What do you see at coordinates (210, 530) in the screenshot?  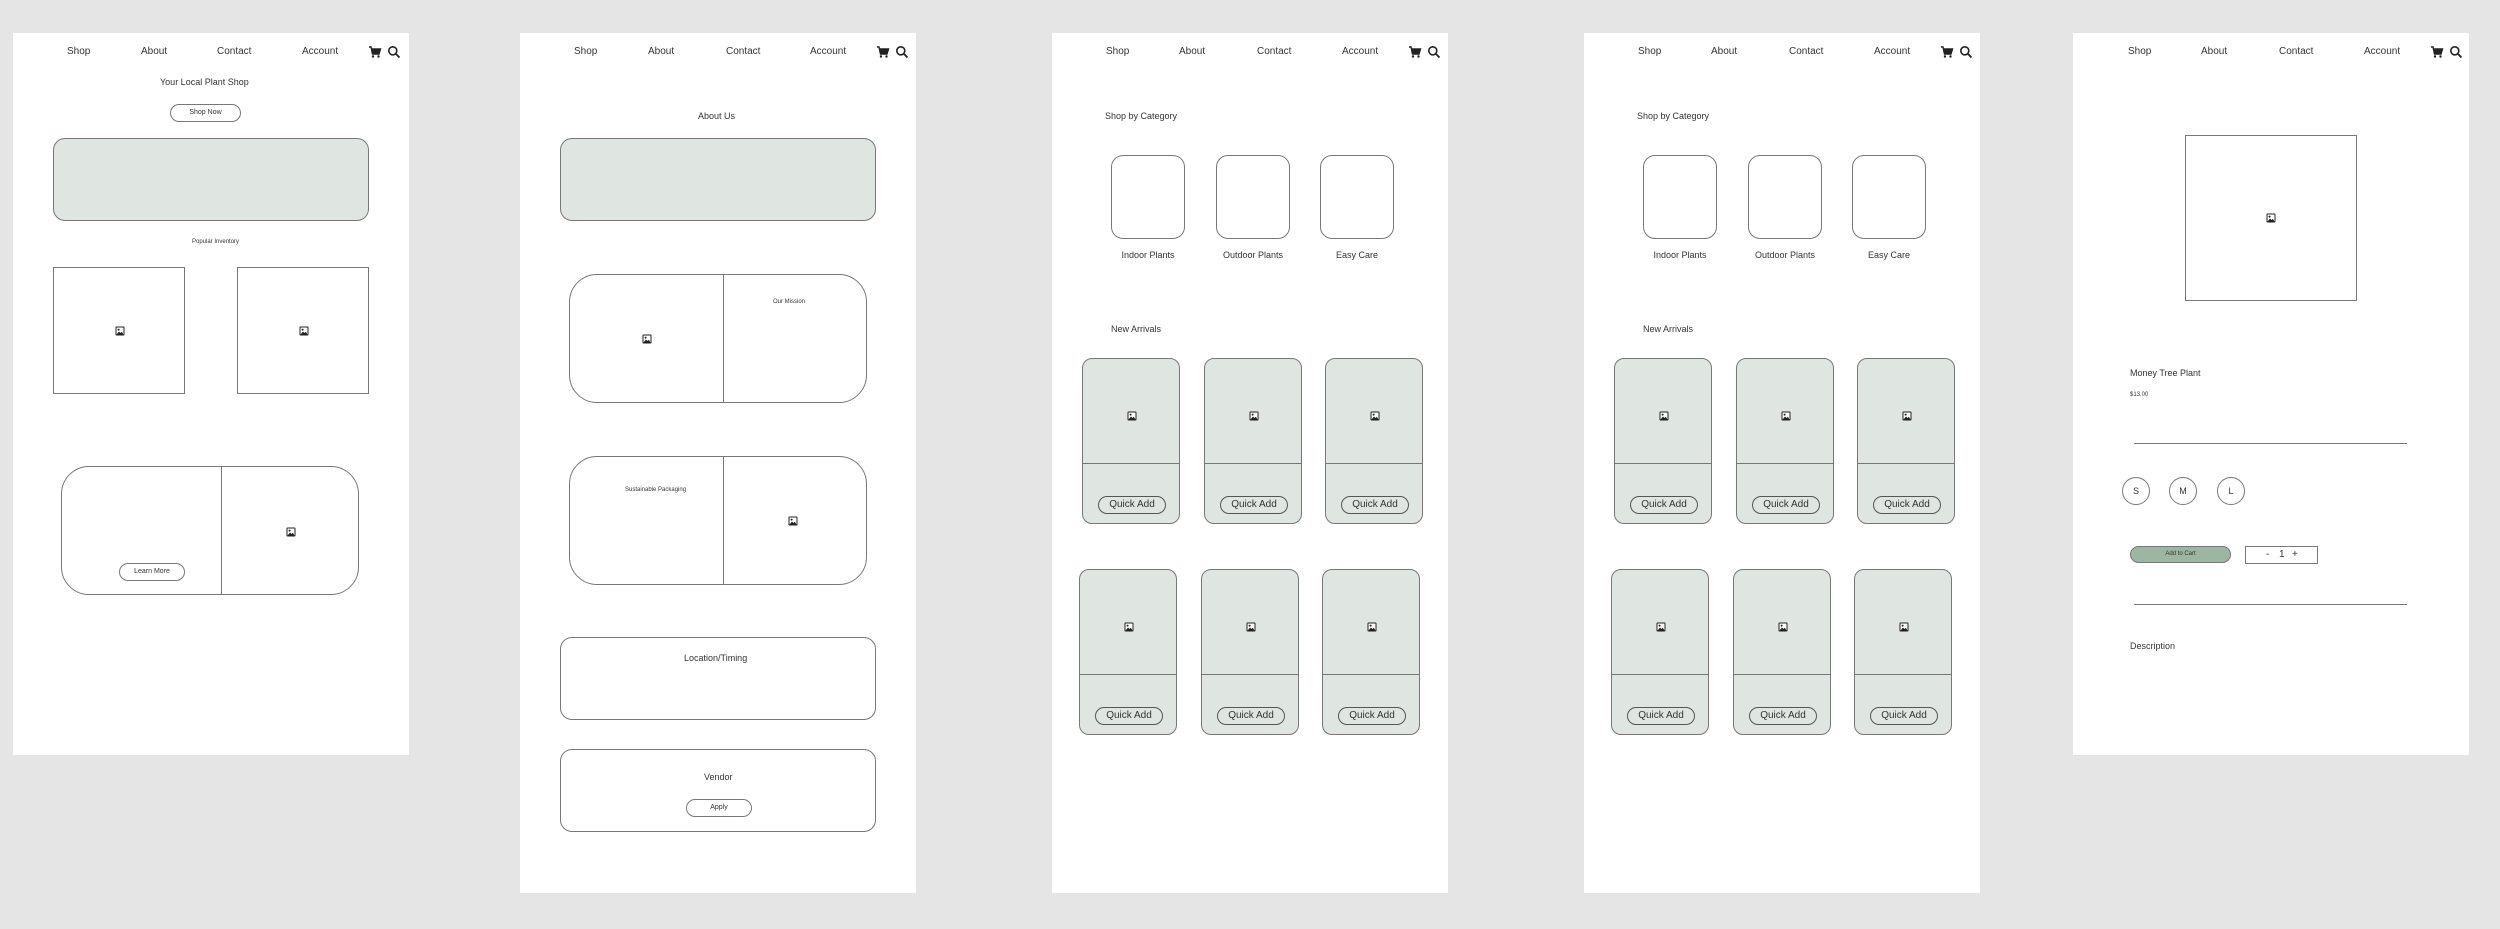 I see `promo-card: Learn More` at bounding box center [210, 530].